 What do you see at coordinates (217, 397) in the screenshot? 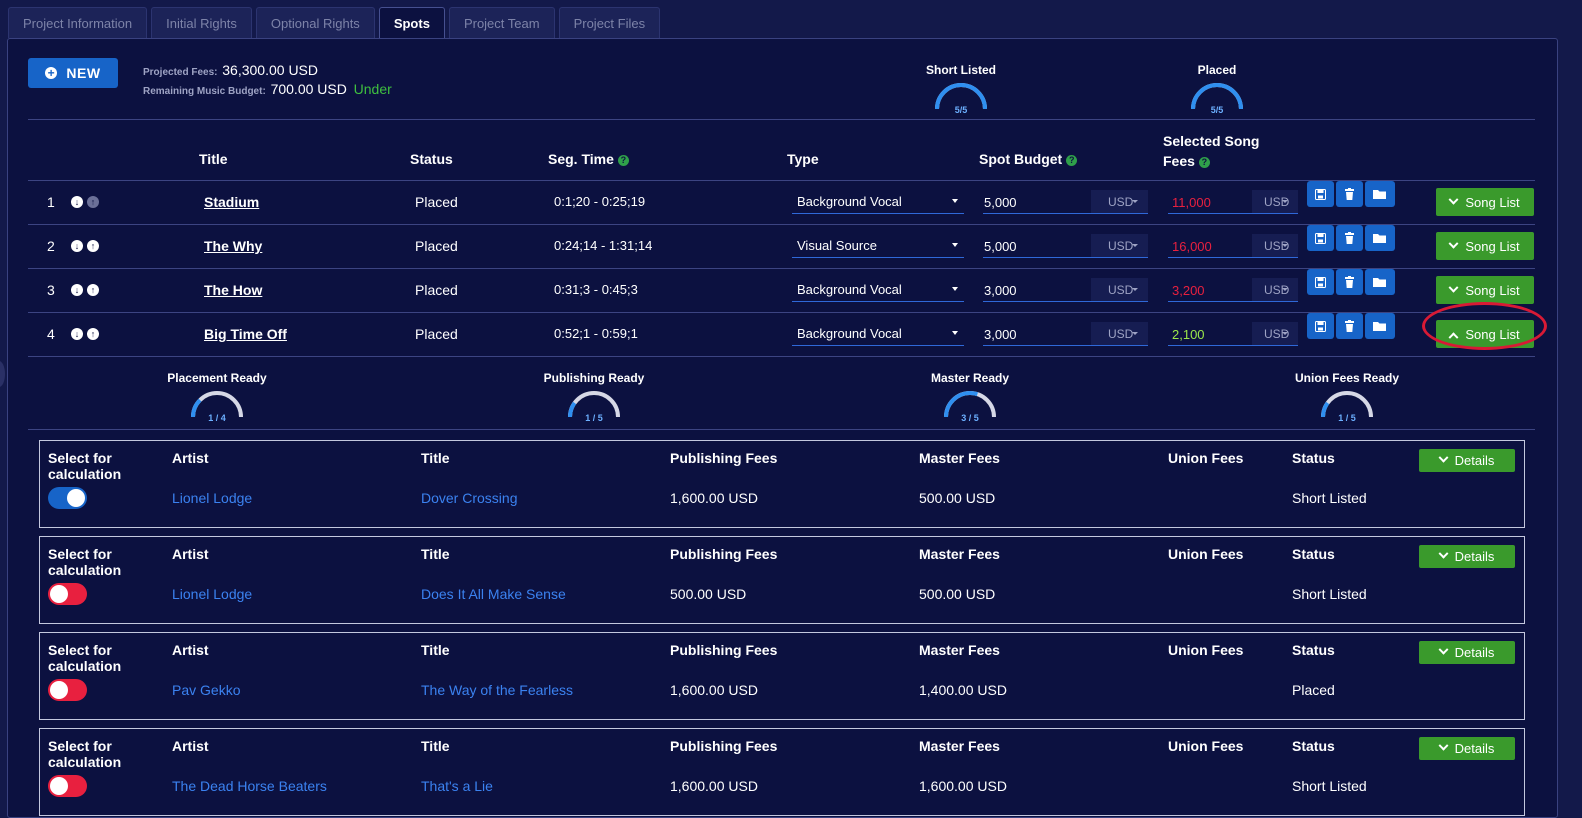
I see `ready-gauge: Placement Ready 1 / 4` at bounding box center [217, 397].